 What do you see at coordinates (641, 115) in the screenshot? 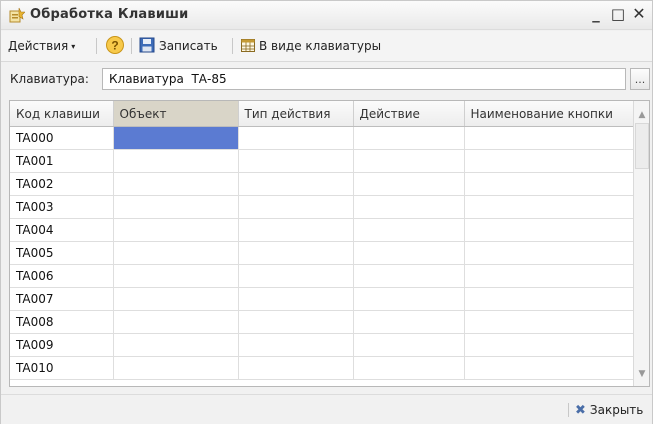
I see `scroll-up-icon: ▲` at bounding box center [641, 115].